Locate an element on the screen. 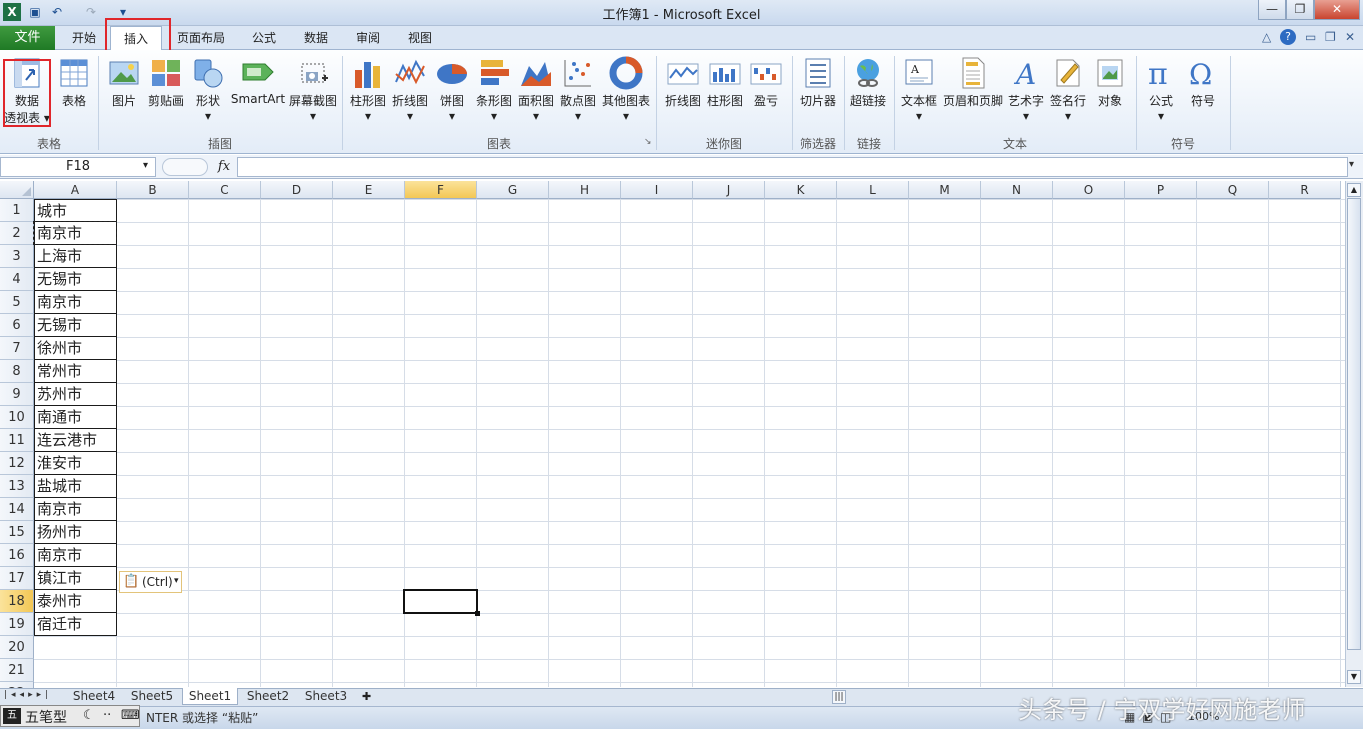  sparkline-column-button: 柱形图 is located at coordinates (725, 82).